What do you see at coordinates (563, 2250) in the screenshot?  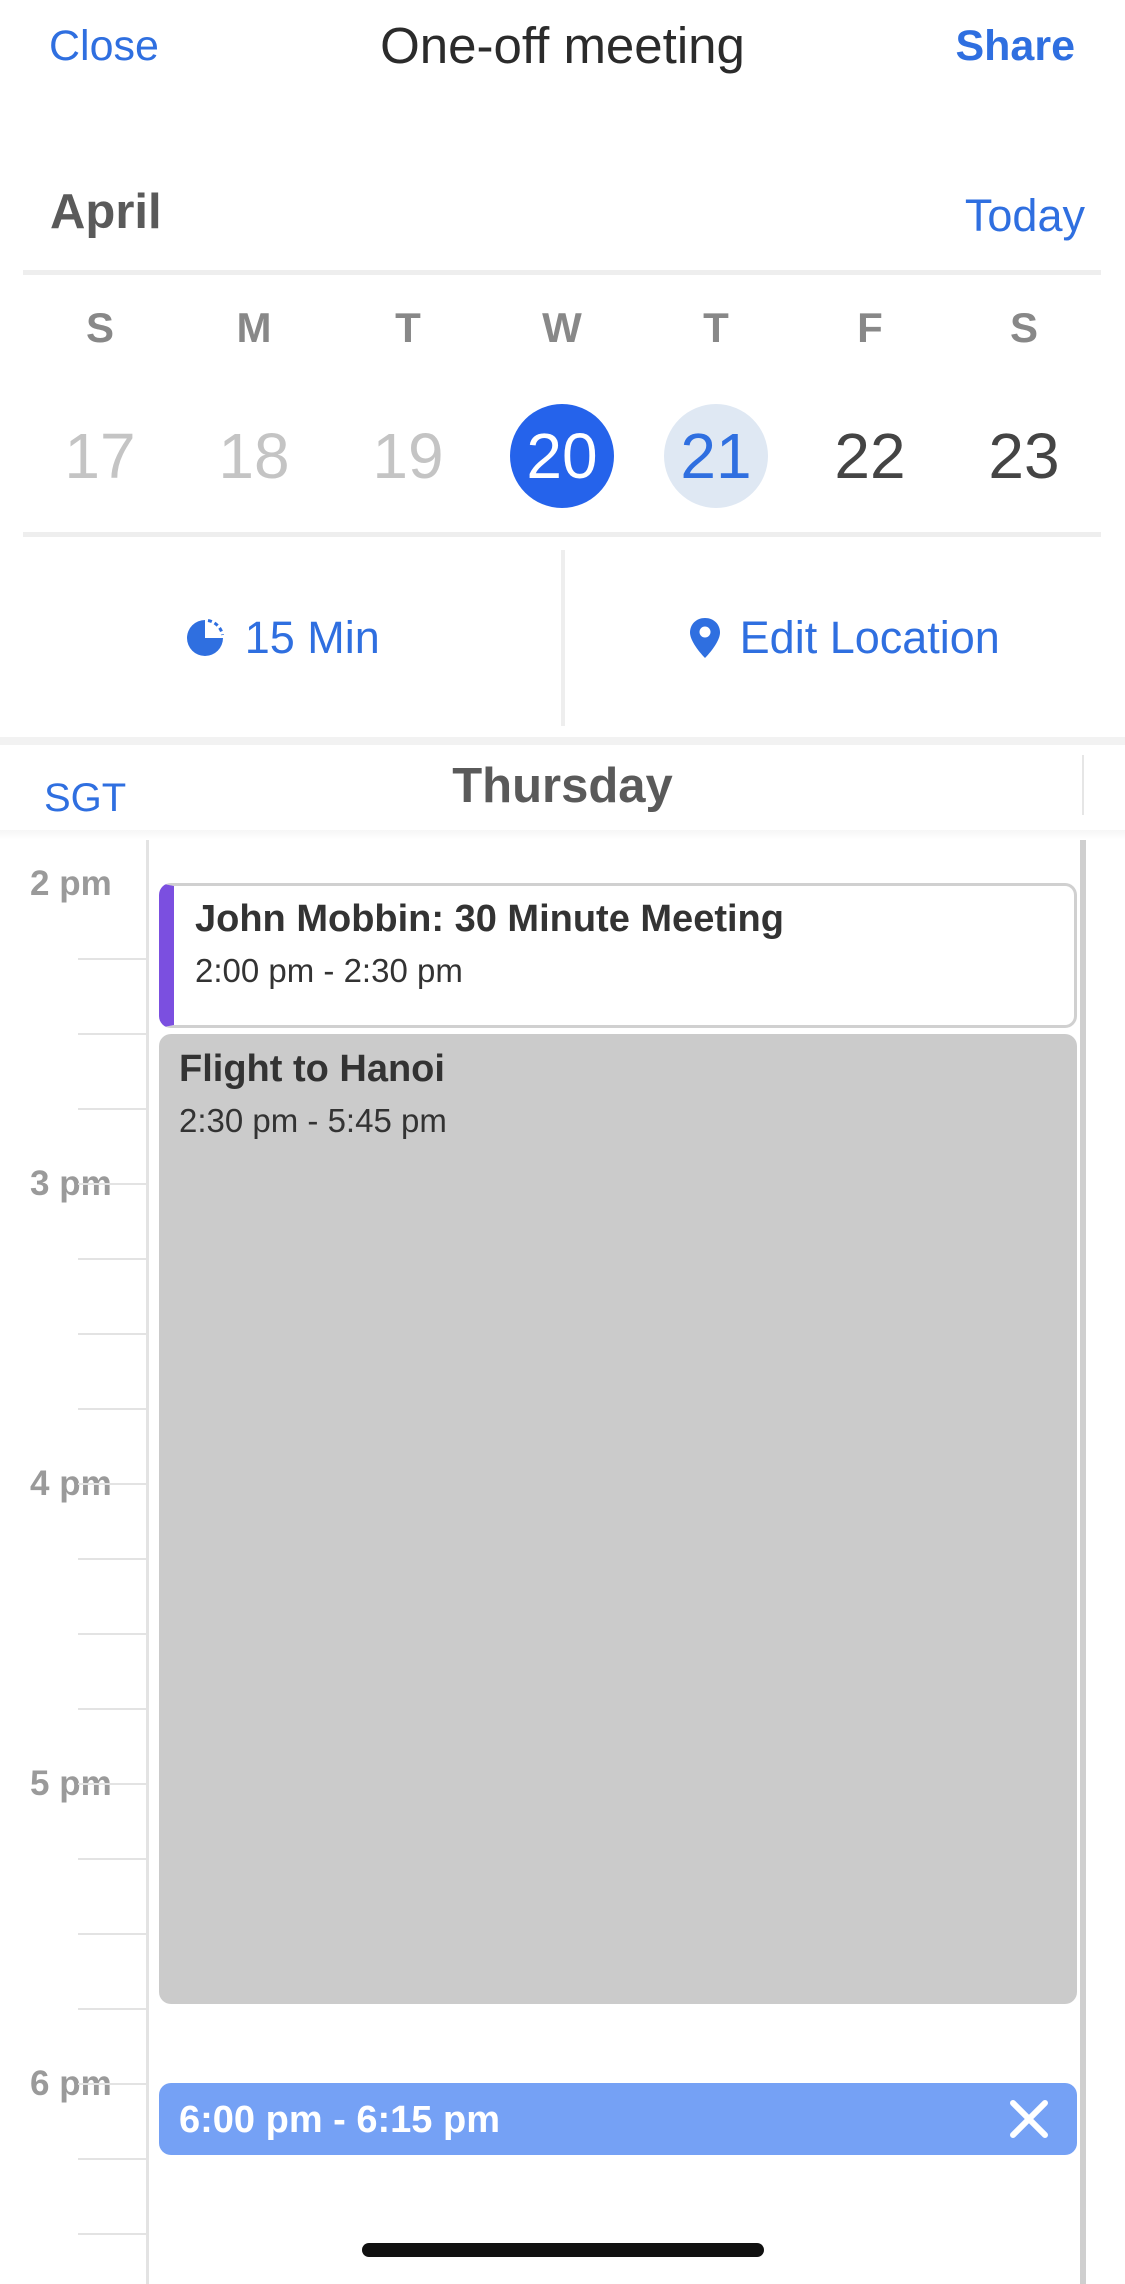 I see `home-indicator` at bounding box center [563, 2250].